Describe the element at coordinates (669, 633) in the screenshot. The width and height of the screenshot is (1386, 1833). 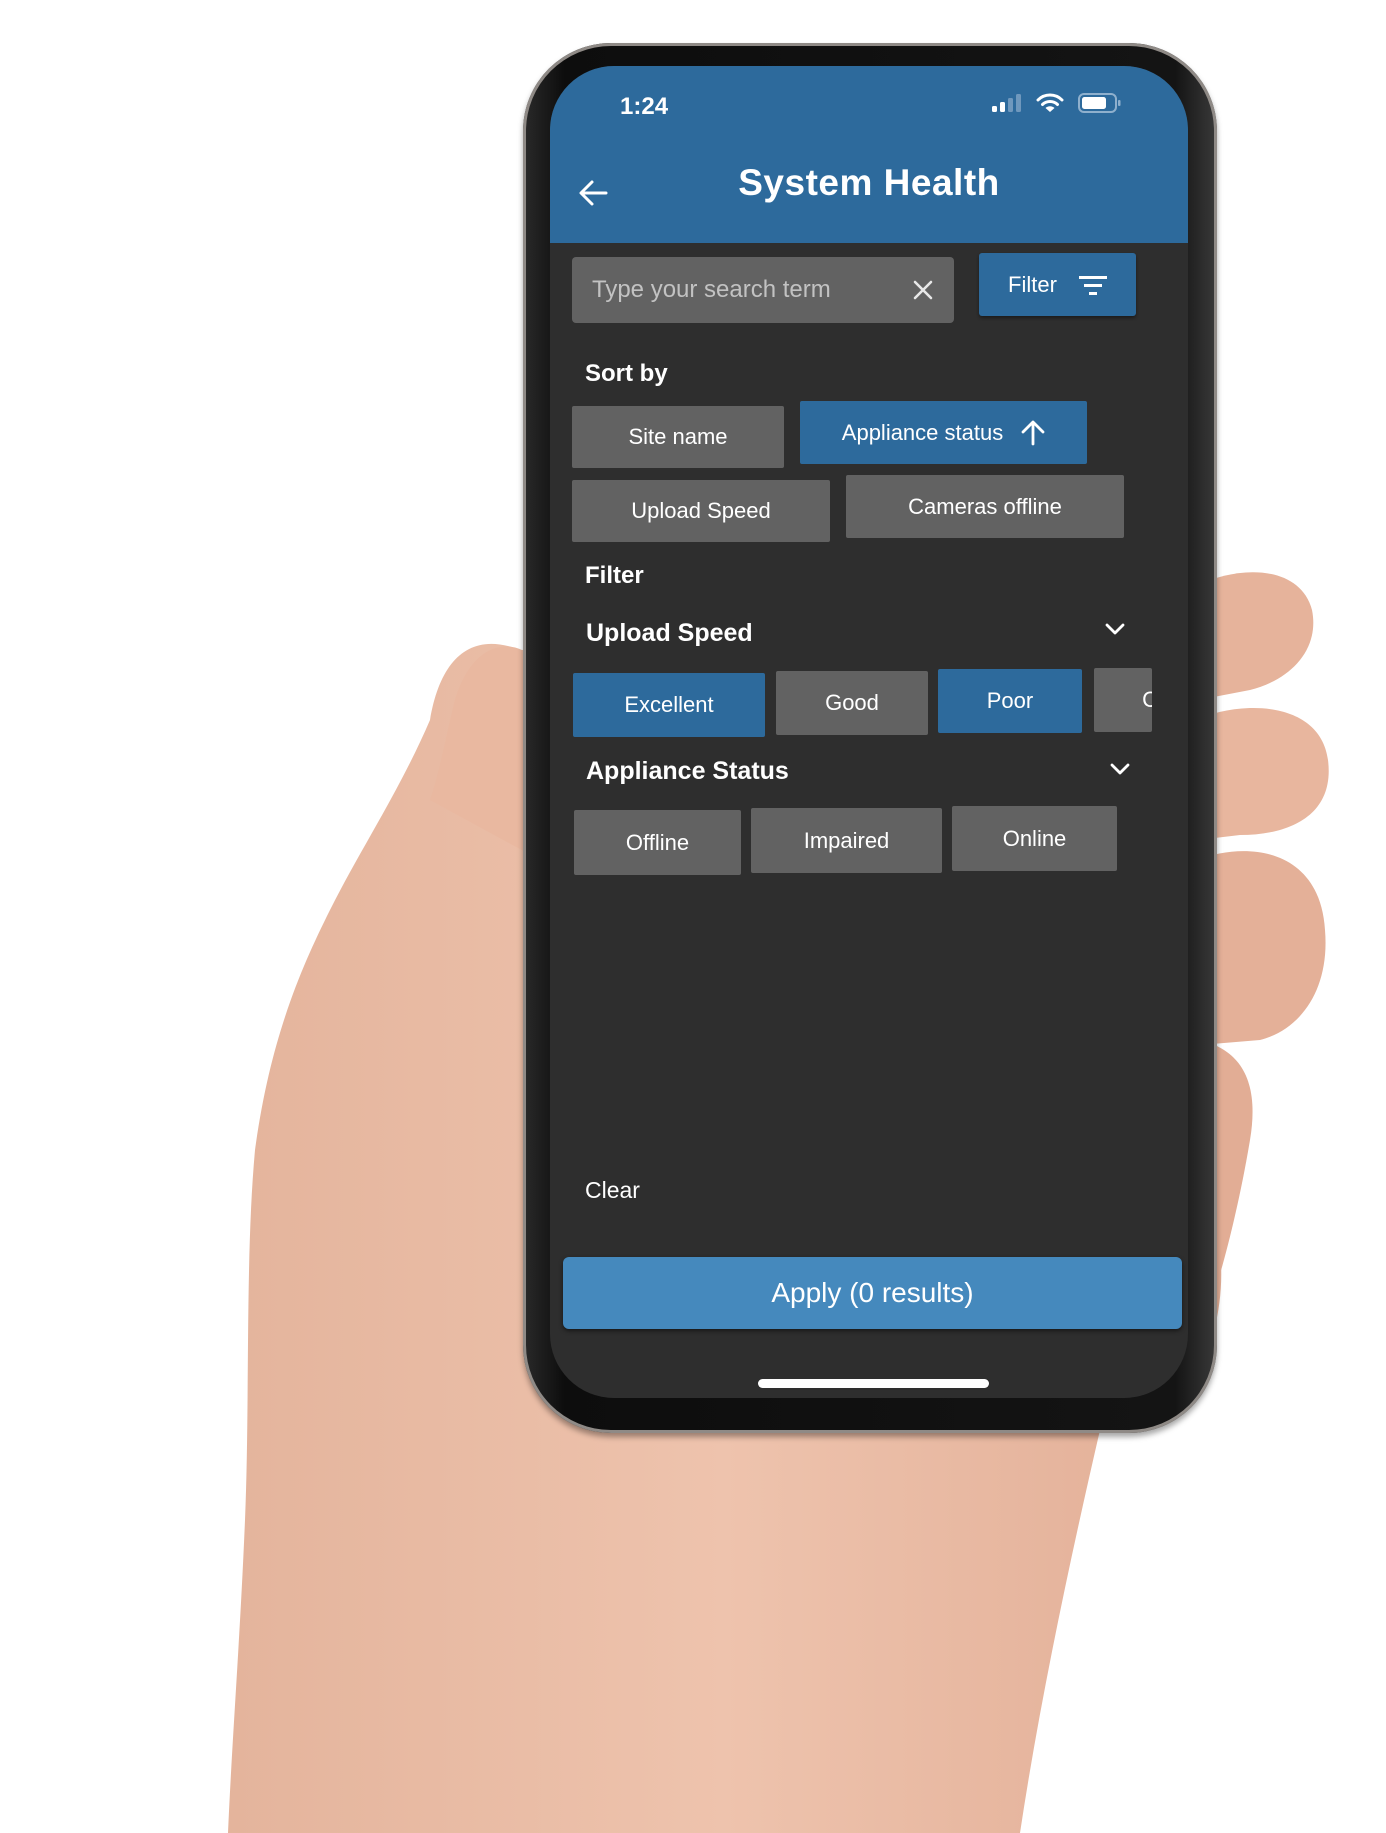
I see `upload-speed-heading: Upload Speed` at that location.